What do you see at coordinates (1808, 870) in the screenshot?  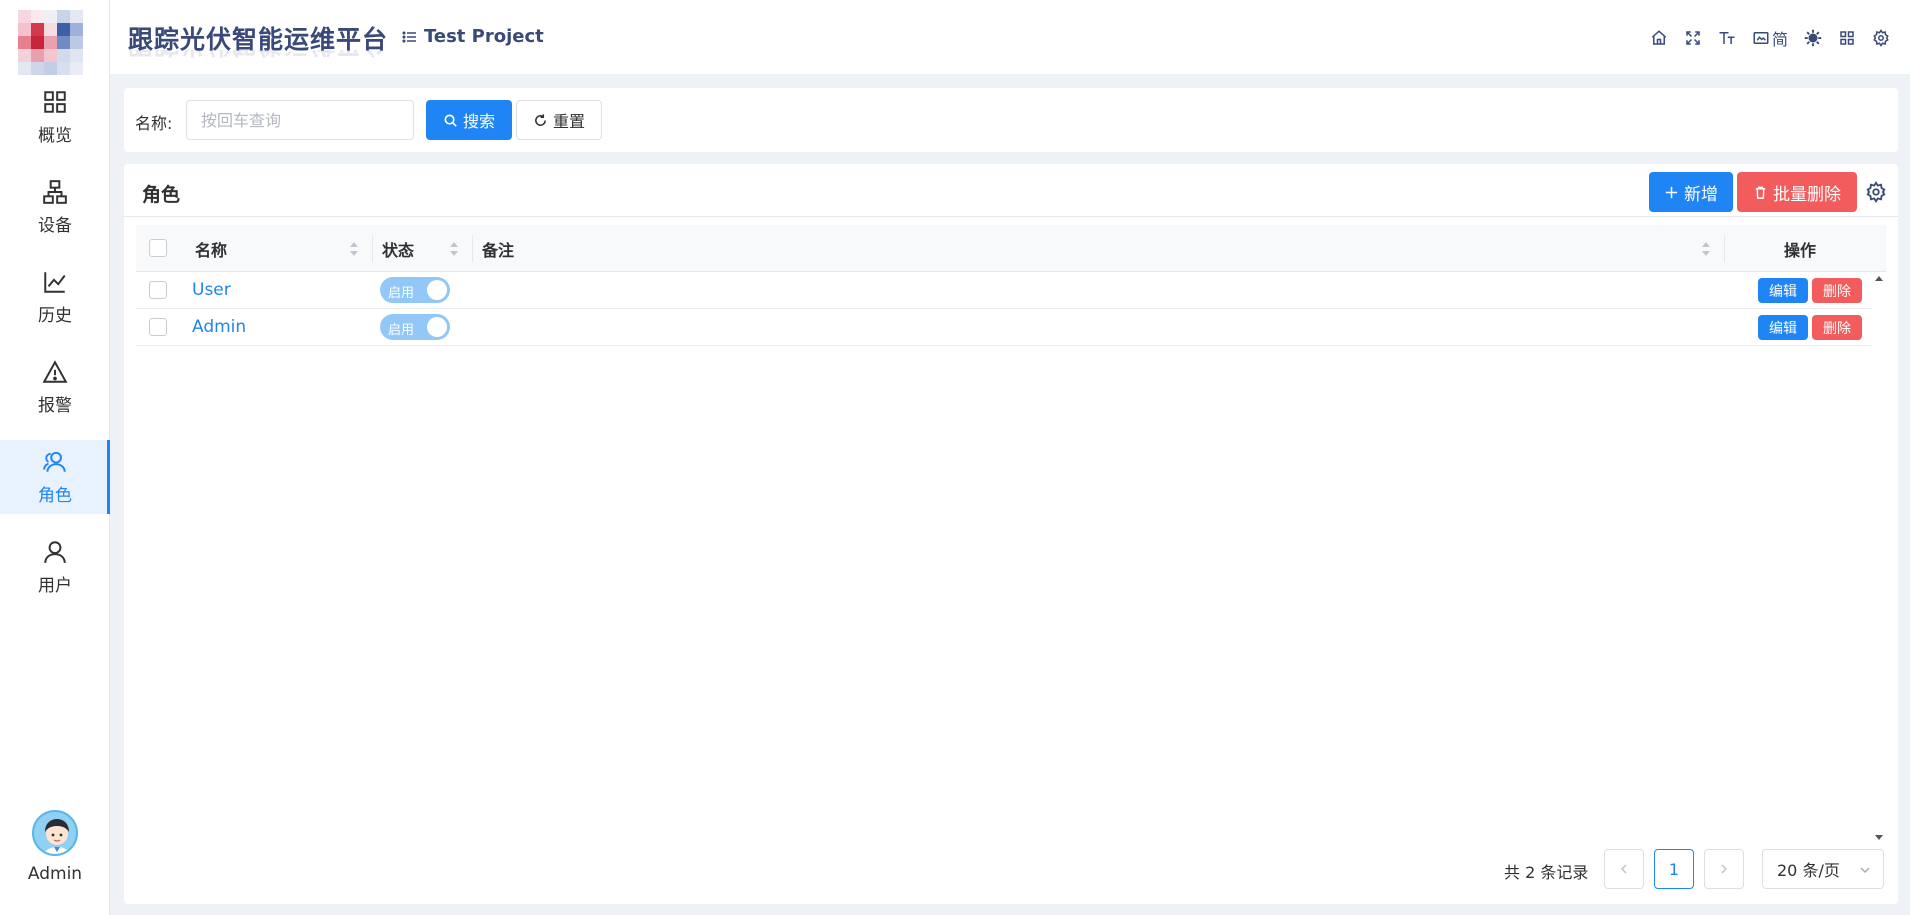 I see `page-size-value: 20 条/页` at bounding box center [1808, 870].